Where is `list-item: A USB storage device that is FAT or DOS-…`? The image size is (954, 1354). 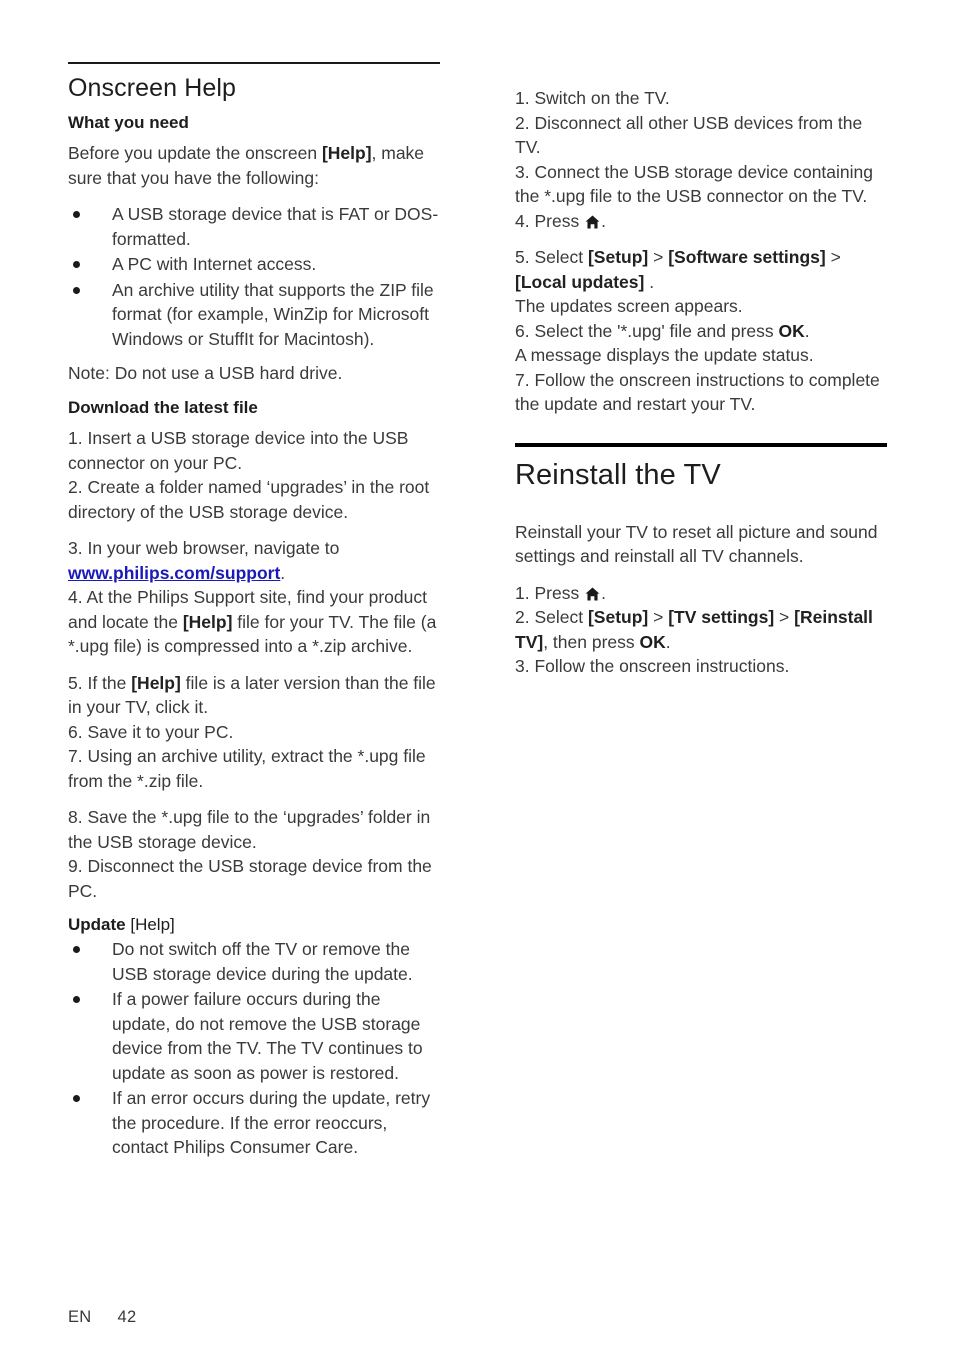 list-item: A USB storage device that is FAT or DOS-… is located at coordinates (254, 226).